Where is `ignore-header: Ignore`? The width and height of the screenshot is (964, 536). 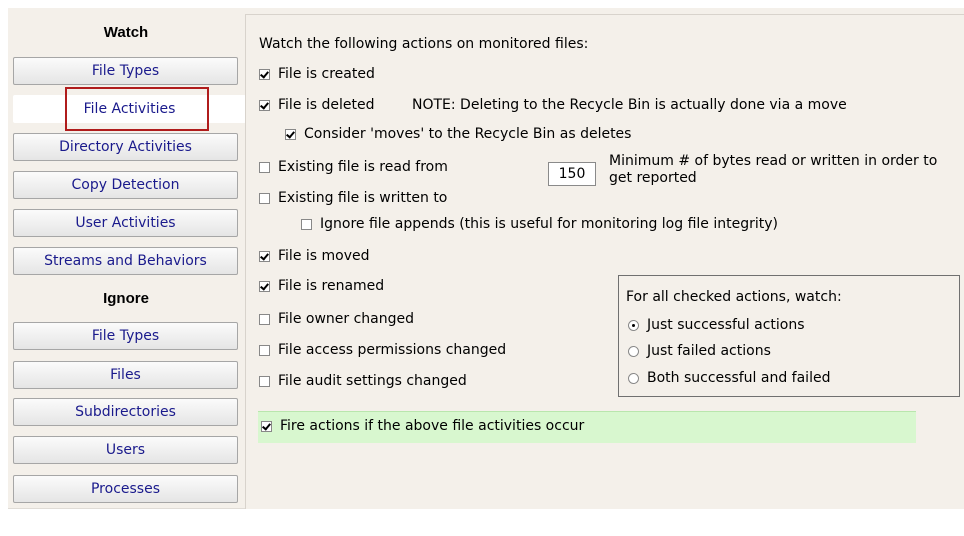 ignore-header: Ignore is located at coordinates (126, 298).